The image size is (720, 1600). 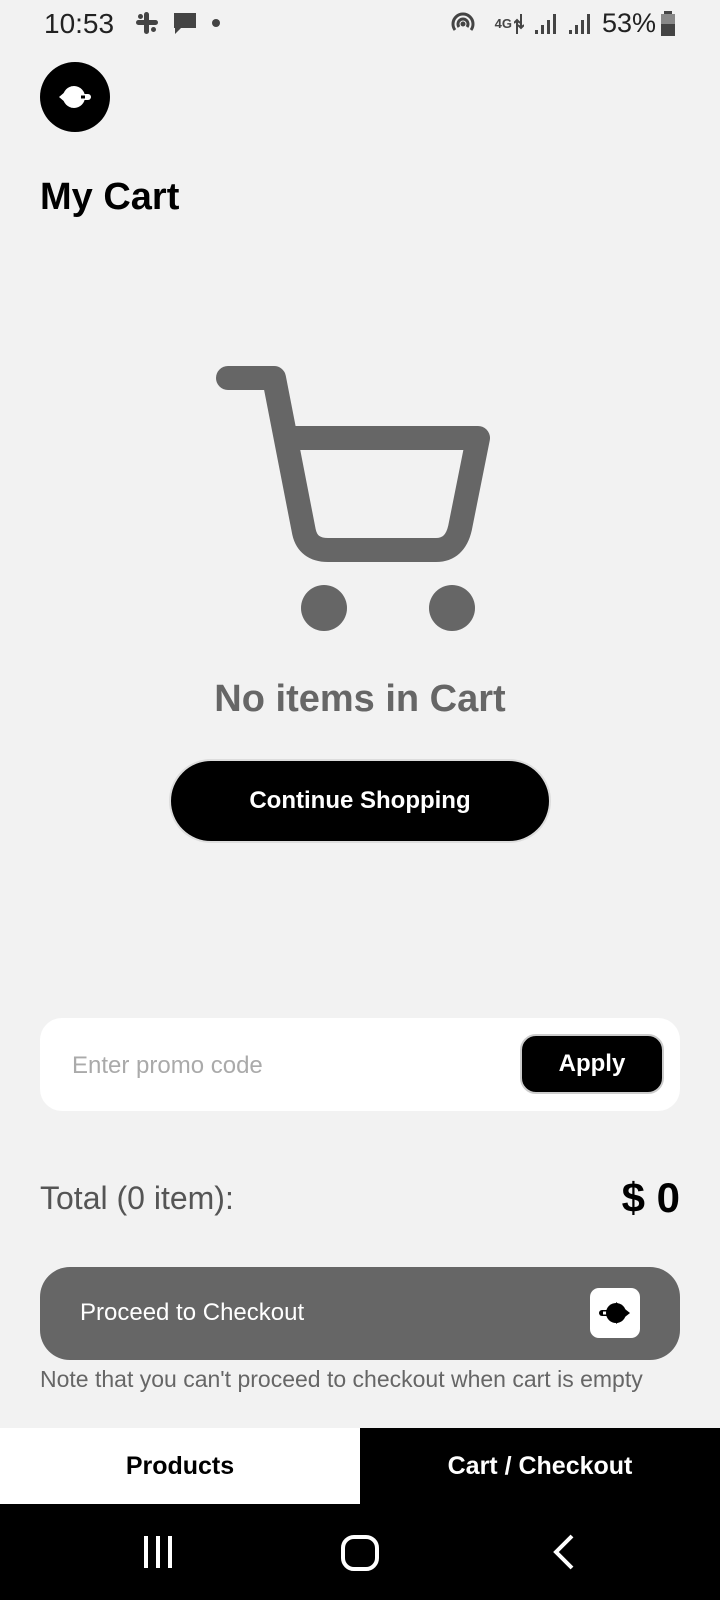 What do you see at coordinates (110, 197) in the screenshot?
I see `page-title: My Cart` at bounding box center [110, 197].